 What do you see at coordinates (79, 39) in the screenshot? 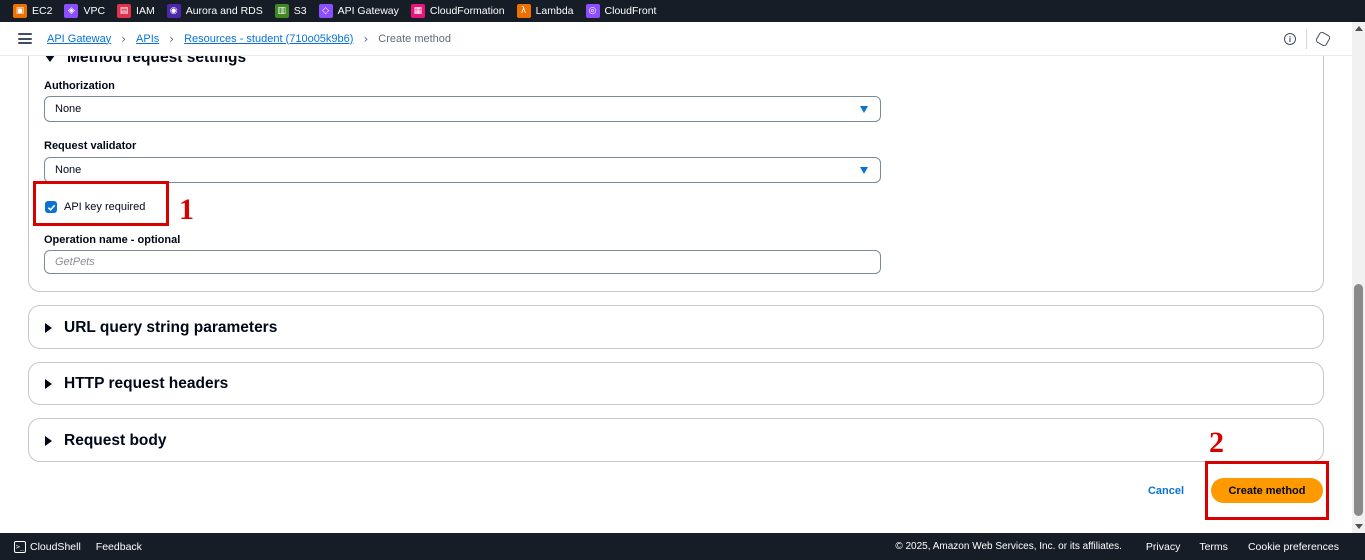
I see `breadcrumb-api-gateway: API Gateway` at bounding box center [79, 39].